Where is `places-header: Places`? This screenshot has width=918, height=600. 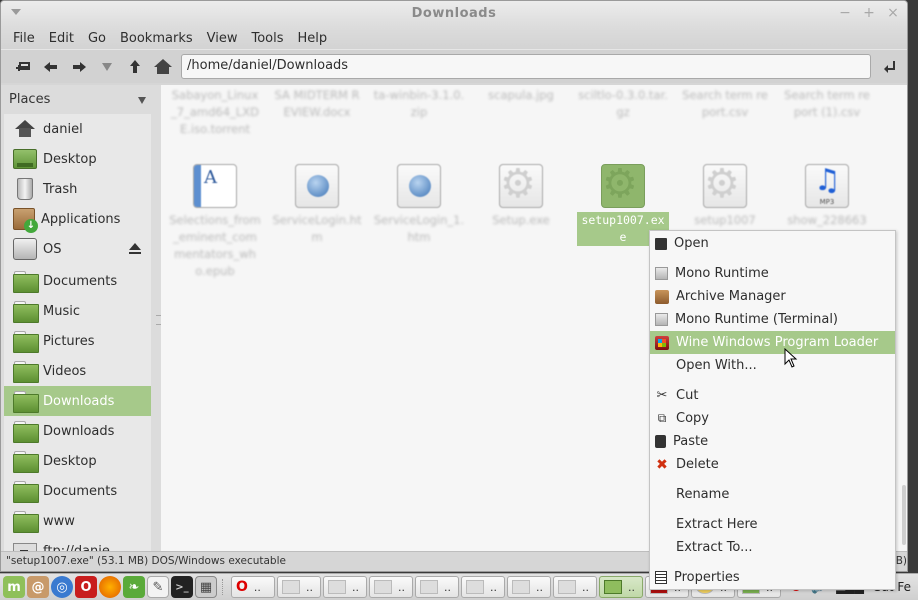
places-header: Places is located at coordinates (78, 99).